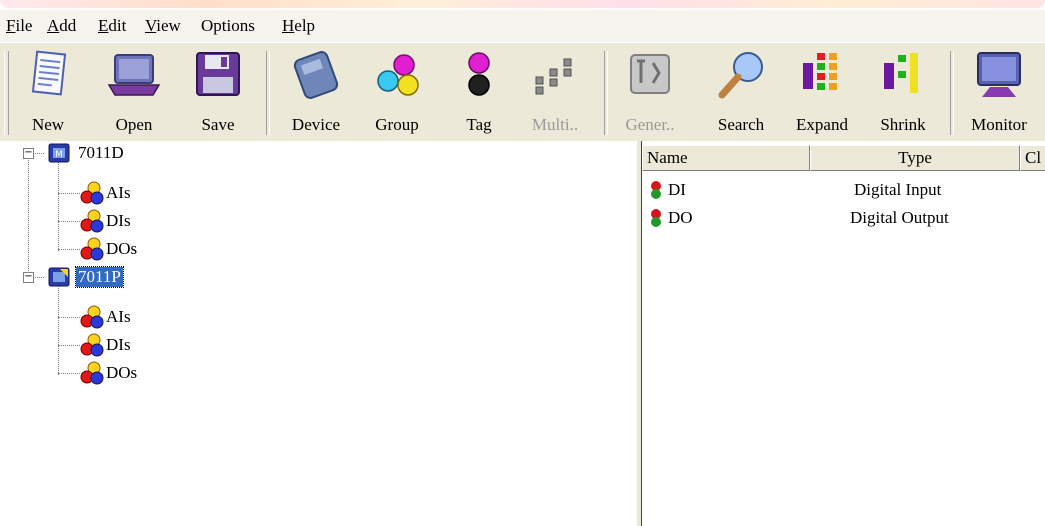 The width and height of the screenshot is (1045, 526). What do you see at coordinates (650, 74) in the screenshot?
I see `general-tools-icon` at bounding box center [650, 74].